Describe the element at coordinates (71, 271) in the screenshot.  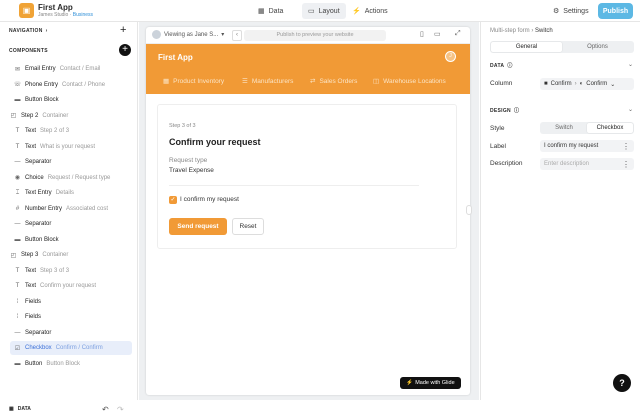
I see `component-item: T Text Step 3 of 3` at that location.